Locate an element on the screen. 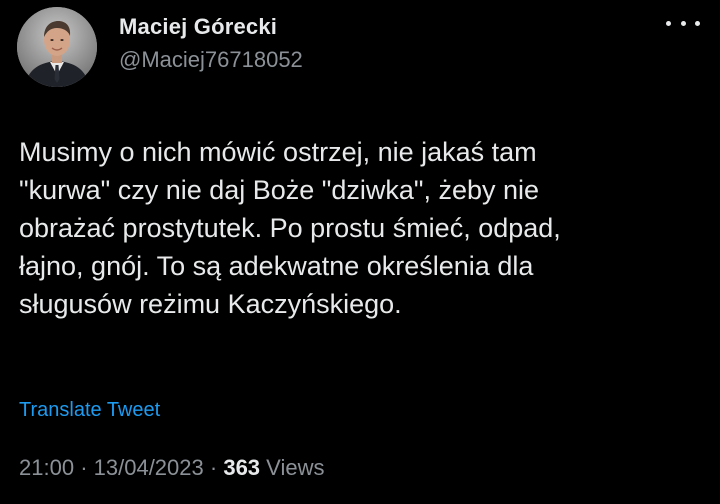 The height and width of the screenshot is (504, 720). tweet-date: 13/04/2023 is located at coordinates (149, 467).